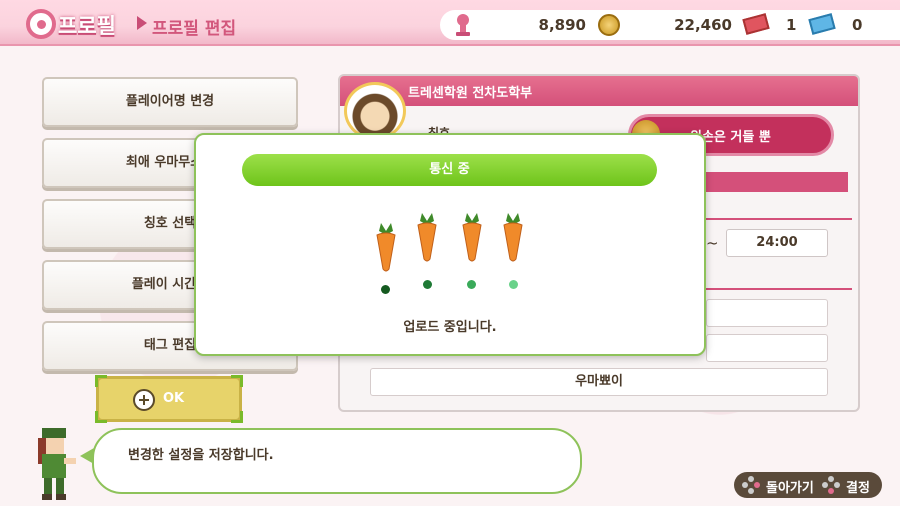 This screenshot has height=506, width=900. I want to click on confirm-button: 결정, so click(858, 486).